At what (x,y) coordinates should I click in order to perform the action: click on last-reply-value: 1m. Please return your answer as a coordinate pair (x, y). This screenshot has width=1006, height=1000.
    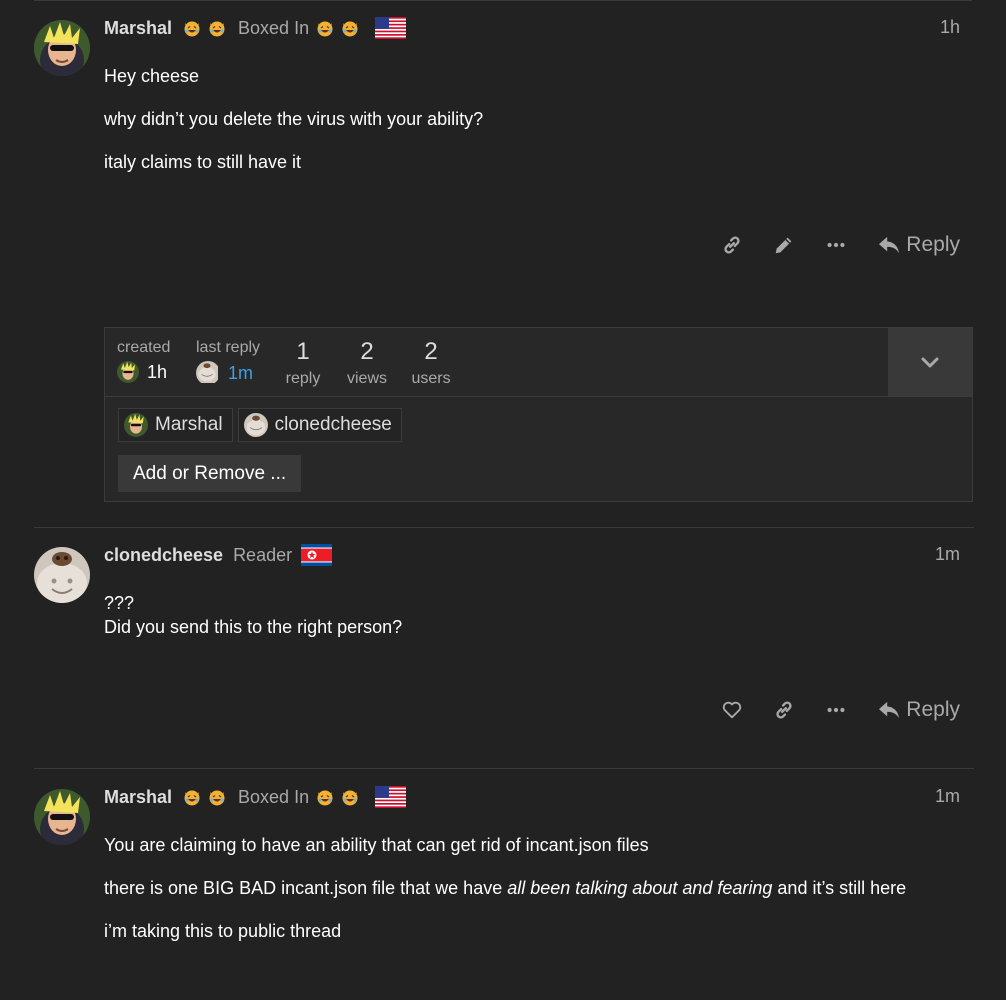
    Looking at the image, I should click on (228, 373).